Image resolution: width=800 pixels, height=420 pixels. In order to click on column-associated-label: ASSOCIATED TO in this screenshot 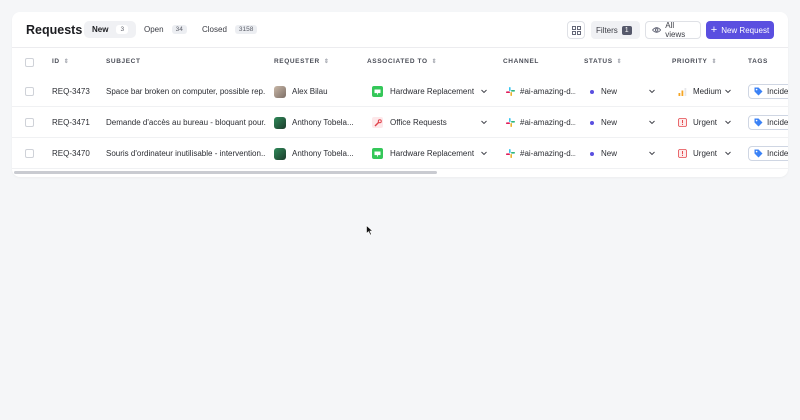, I will do `click(397, 61)`.